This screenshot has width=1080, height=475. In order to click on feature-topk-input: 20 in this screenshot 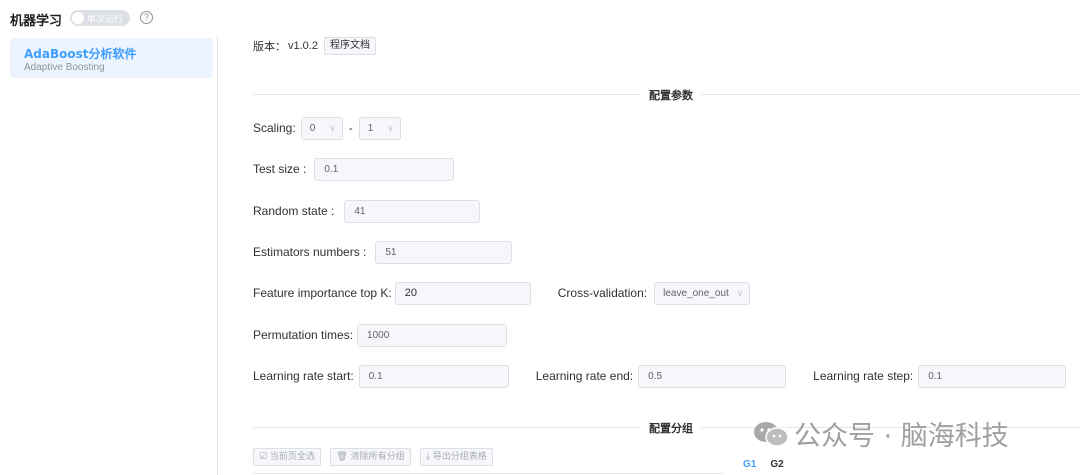, I will do `click(462, 293)`.